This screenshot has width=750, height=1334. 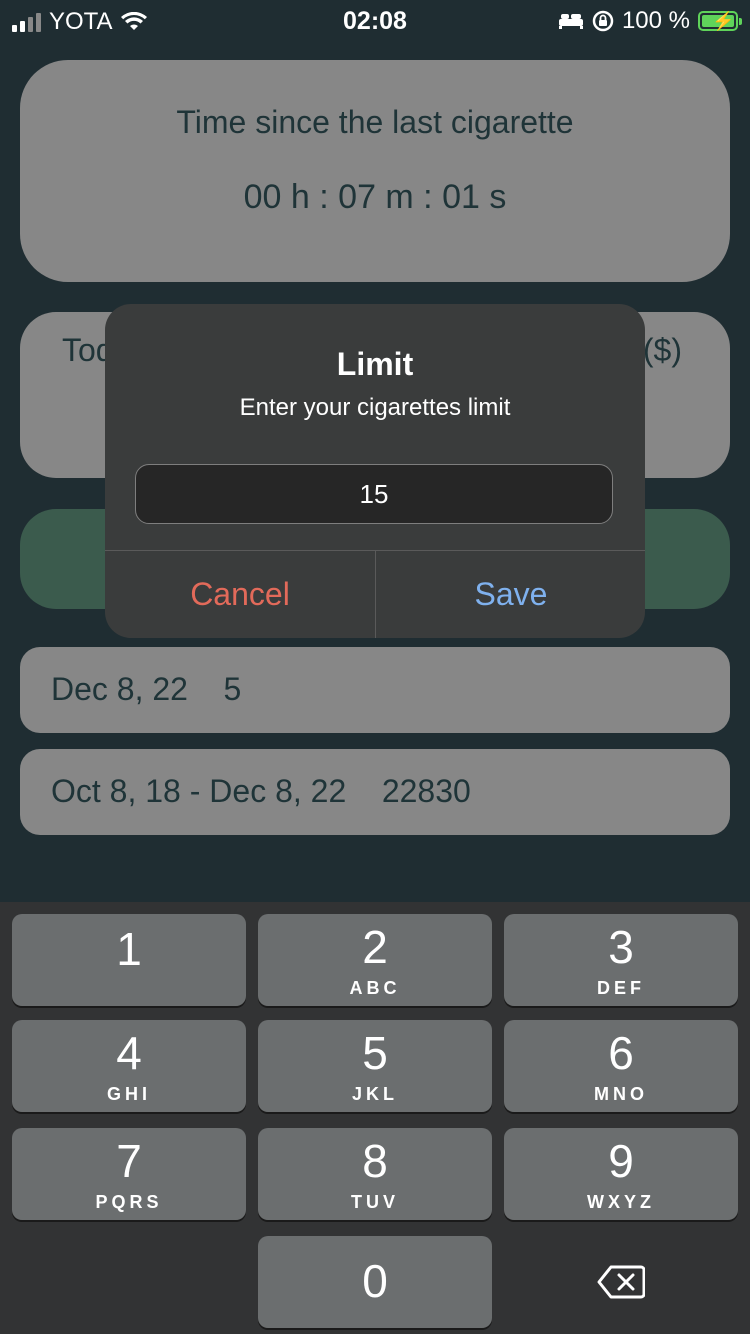 What do you see at coordinates (655, 20) in the screenshot?
I see `battery-percent: 100 %` at bounding box center [655, 20].